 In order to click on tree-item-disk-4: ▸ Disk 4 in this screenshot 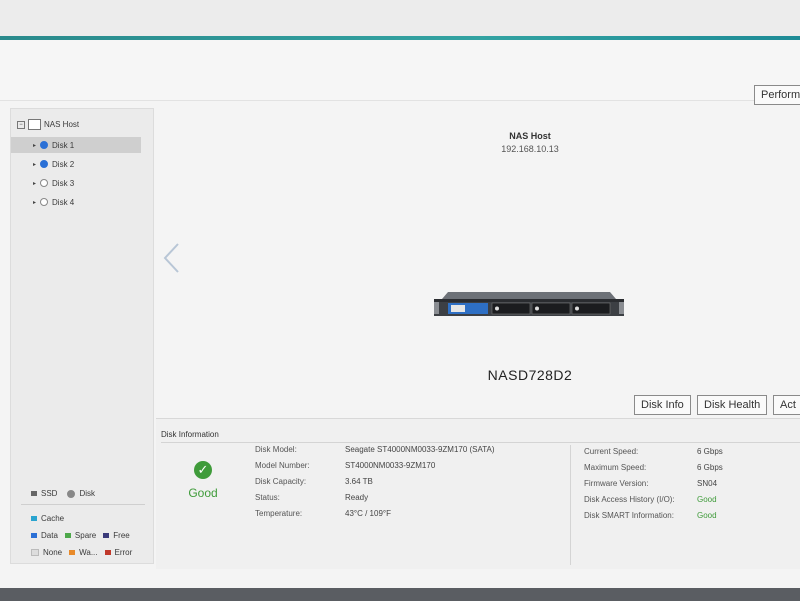, I will do `click(76, 202)`.